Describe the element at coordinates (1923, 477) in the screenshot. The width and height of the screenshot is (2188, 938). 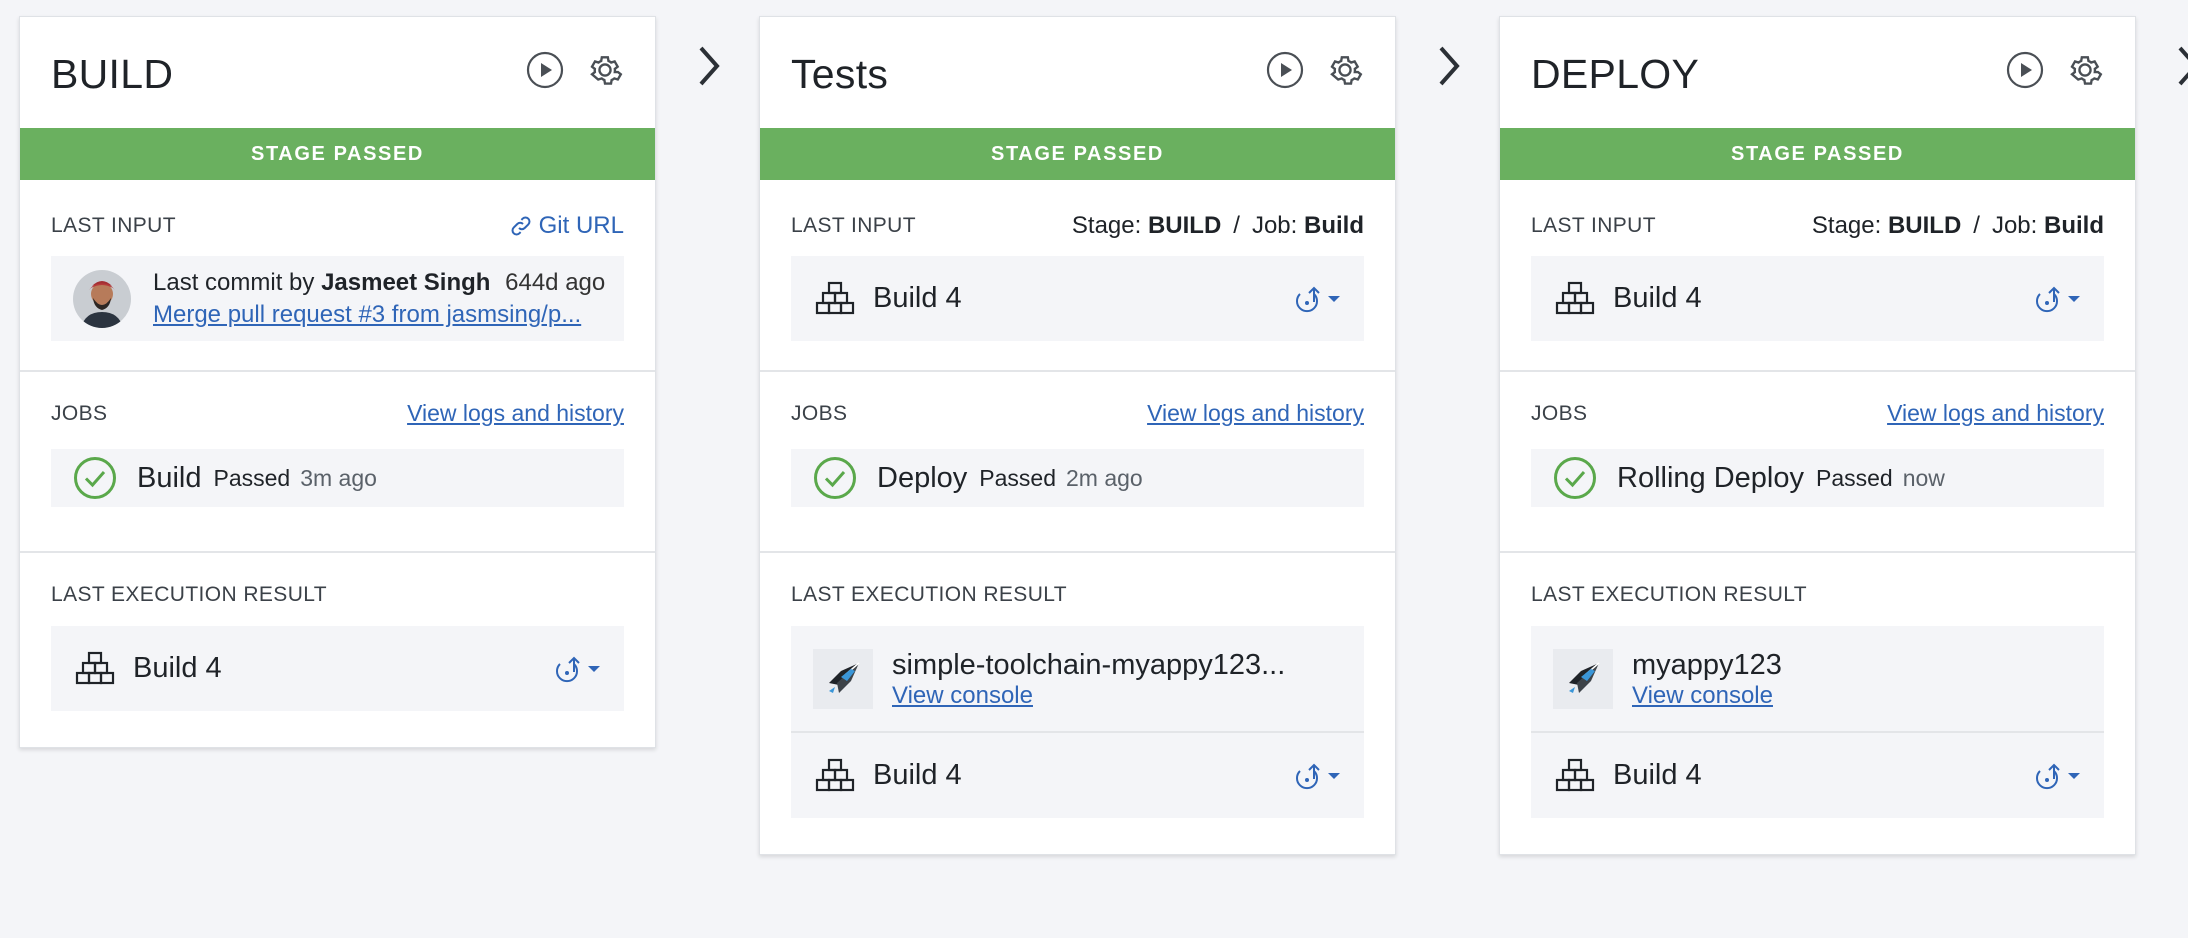
I see `job-time: now` at that location.